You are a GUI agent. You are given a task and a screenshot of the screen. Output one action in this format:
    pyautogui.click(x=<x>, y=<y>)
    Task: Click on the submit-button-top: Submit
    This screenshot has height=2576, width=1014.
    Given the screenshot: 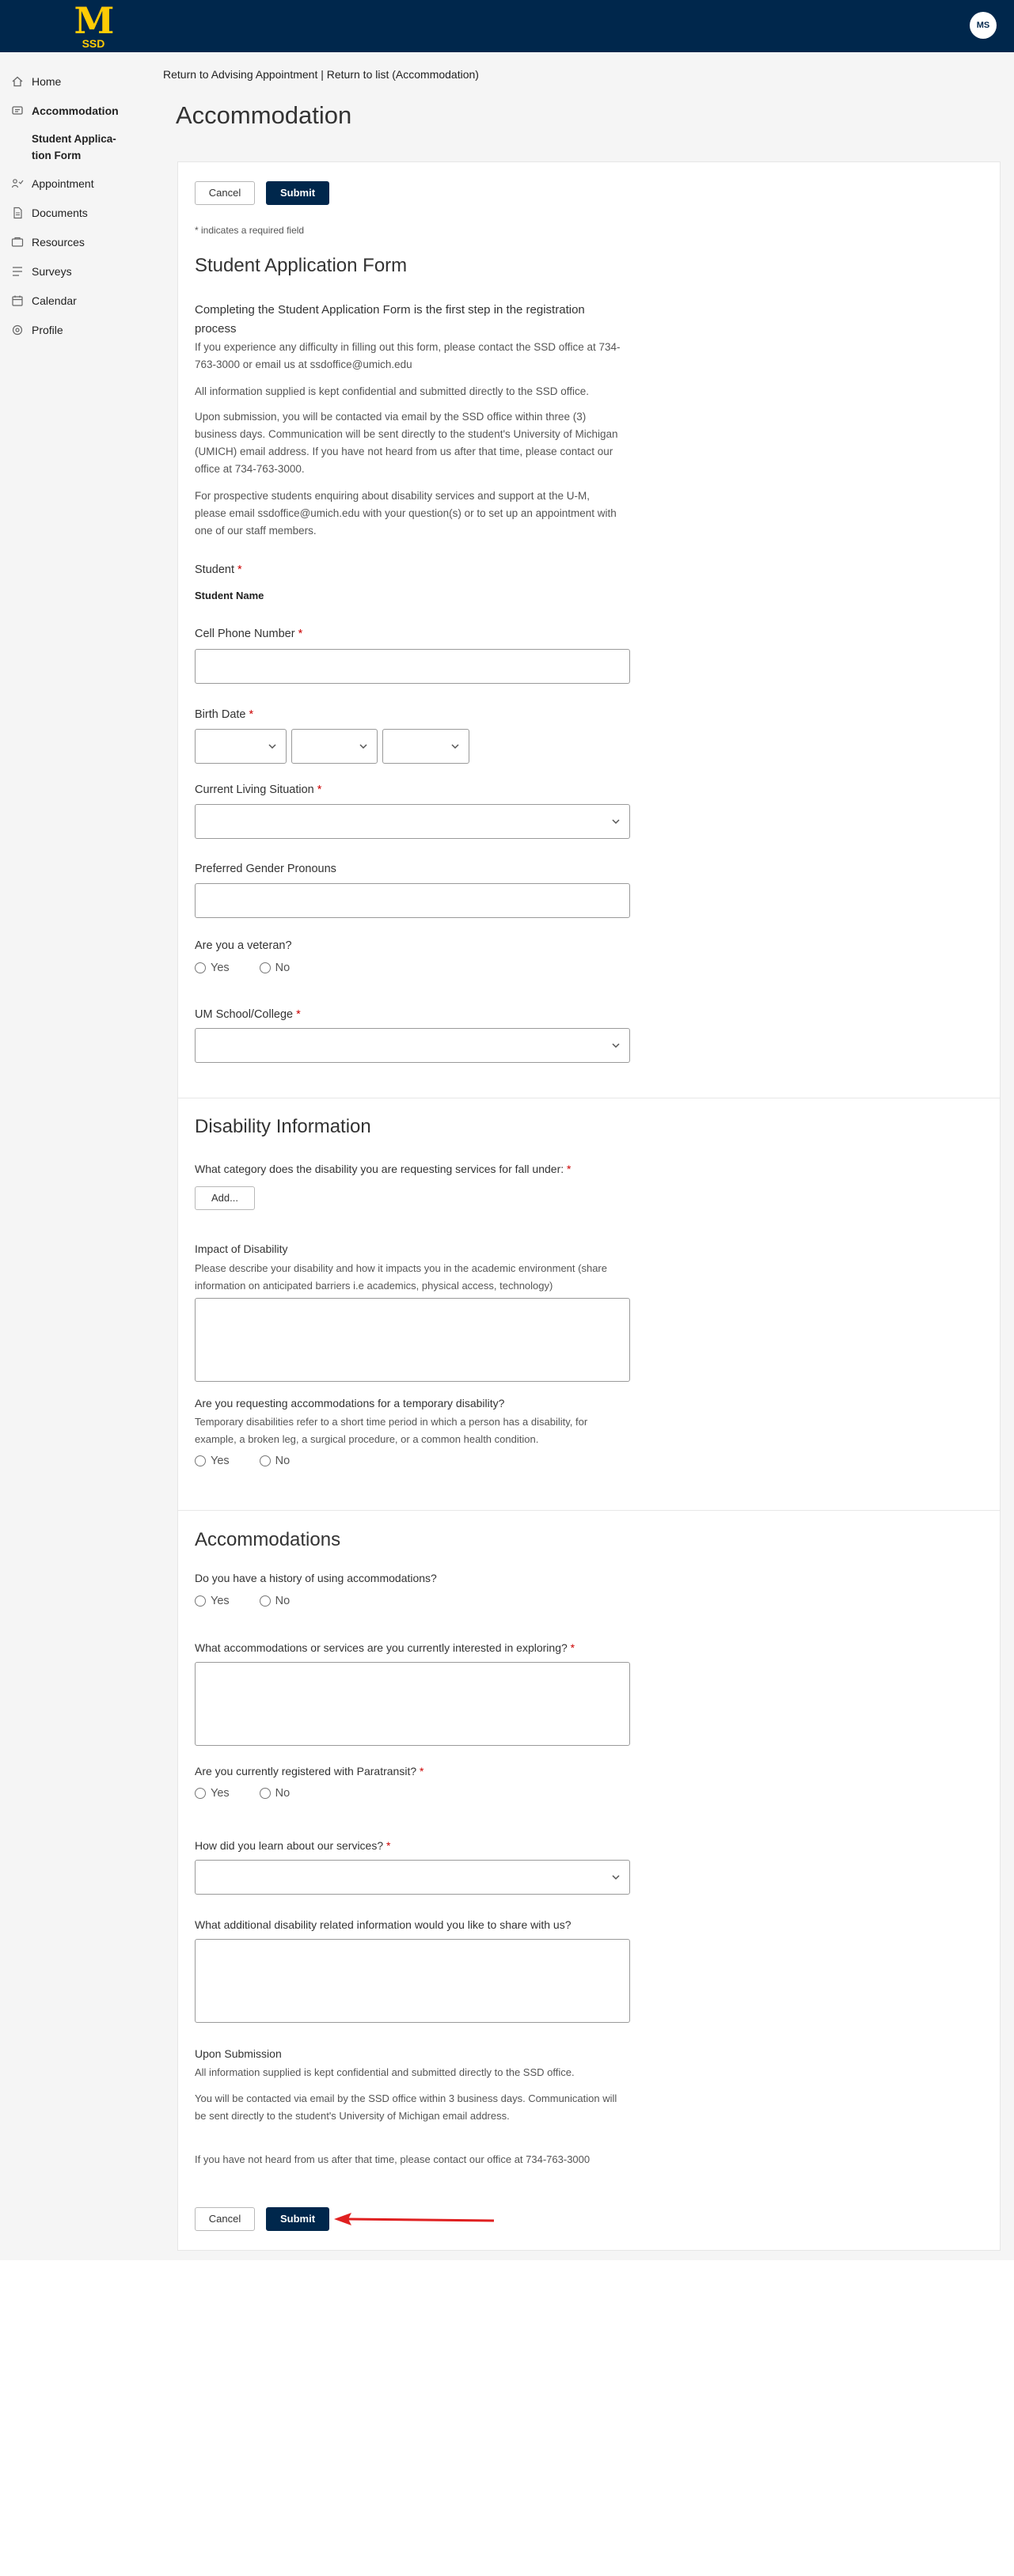 What is the action you would take?
    pyautogui.click(x=297, y=193)
    